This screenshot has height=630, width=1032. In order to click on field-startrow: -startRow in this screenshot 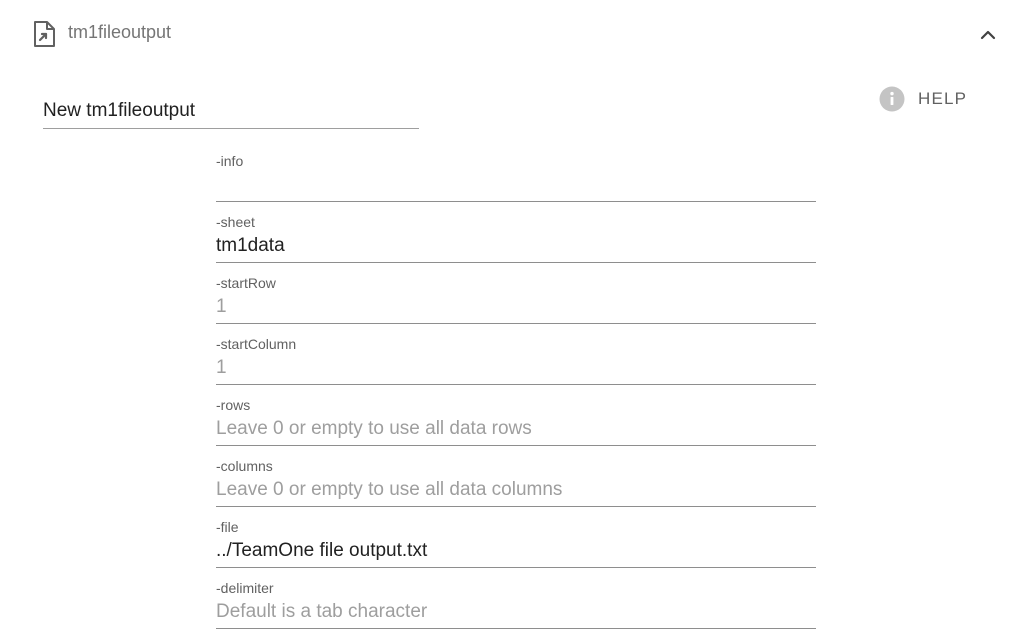, I will do `click(516, 294)`.